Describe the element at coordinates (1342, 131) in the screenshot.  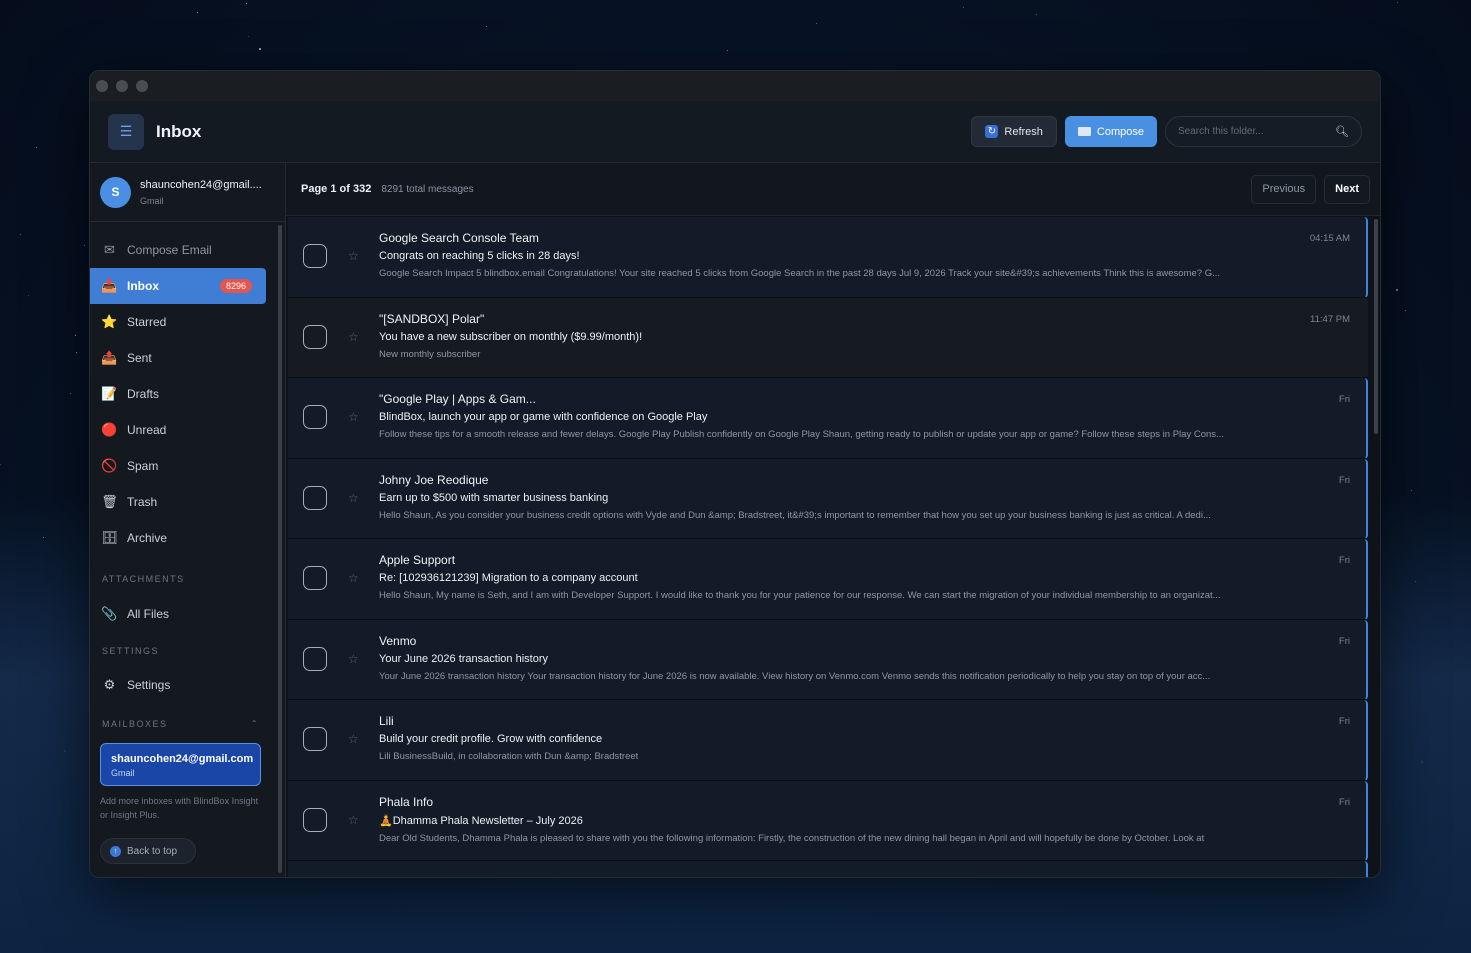
I see `search-icon: 🔍︎` at that location.